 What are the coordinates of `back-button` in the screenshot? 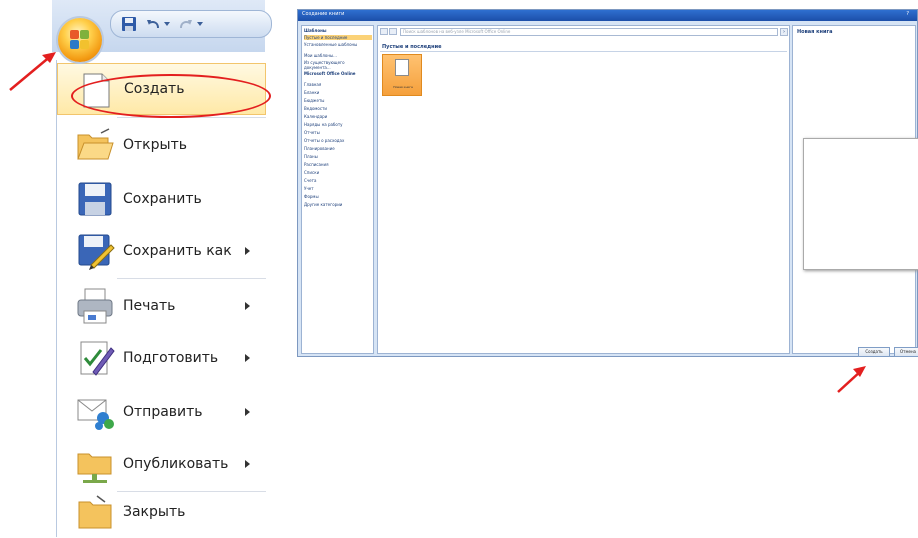 It's located at (384, 31).